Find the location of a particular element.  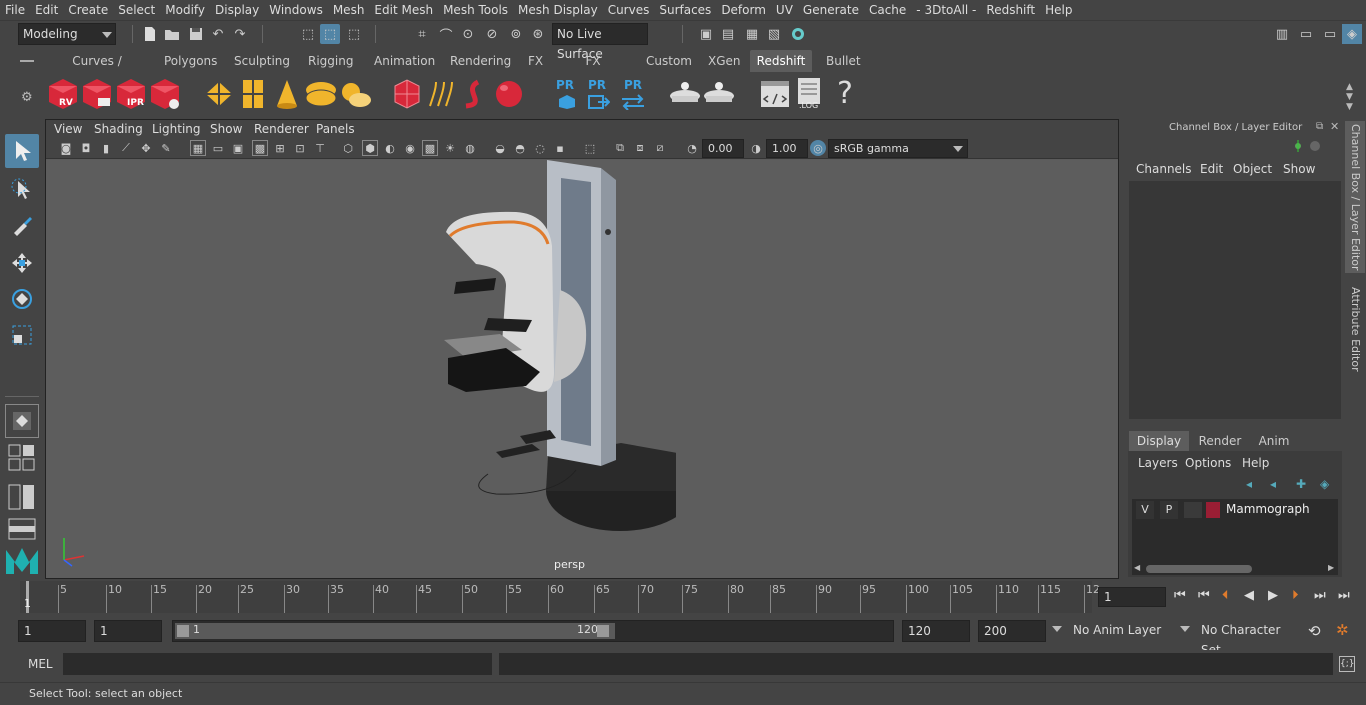

snap-surface-icon: ⊚ is located at coordinates (516, 34).